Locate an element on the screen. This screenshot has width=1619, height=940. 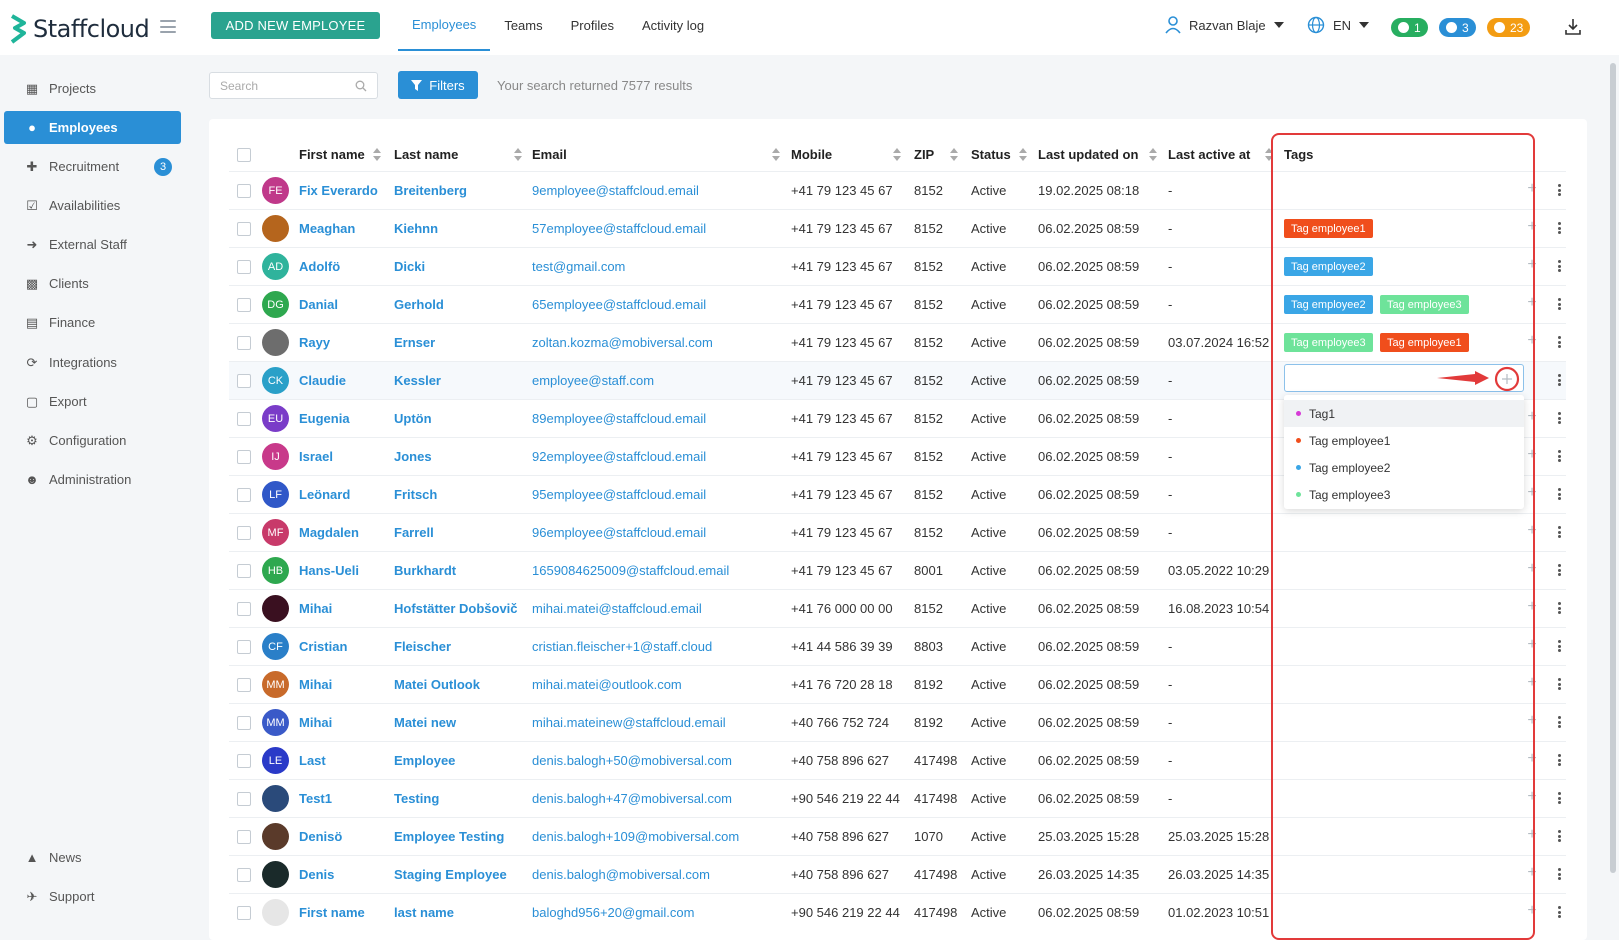
search-input: Search is located at coordinates (293, 85).